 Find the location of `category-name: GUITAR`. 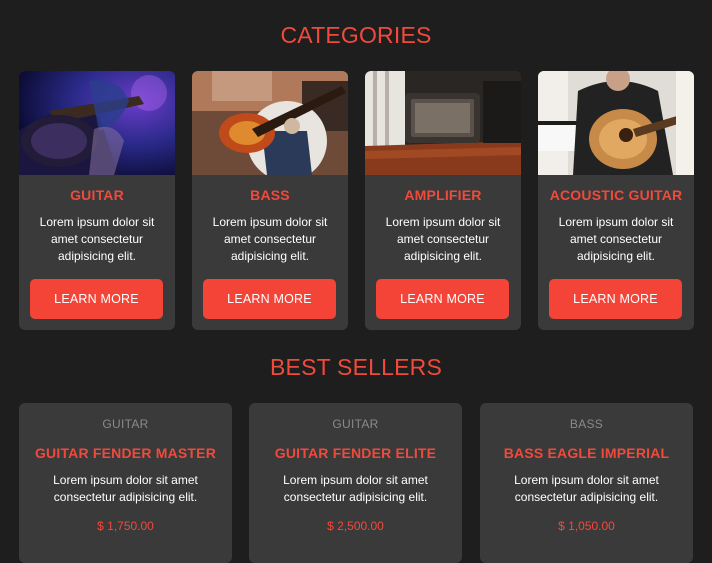

category-name: GUITAR is located at coordinates (97, 195).